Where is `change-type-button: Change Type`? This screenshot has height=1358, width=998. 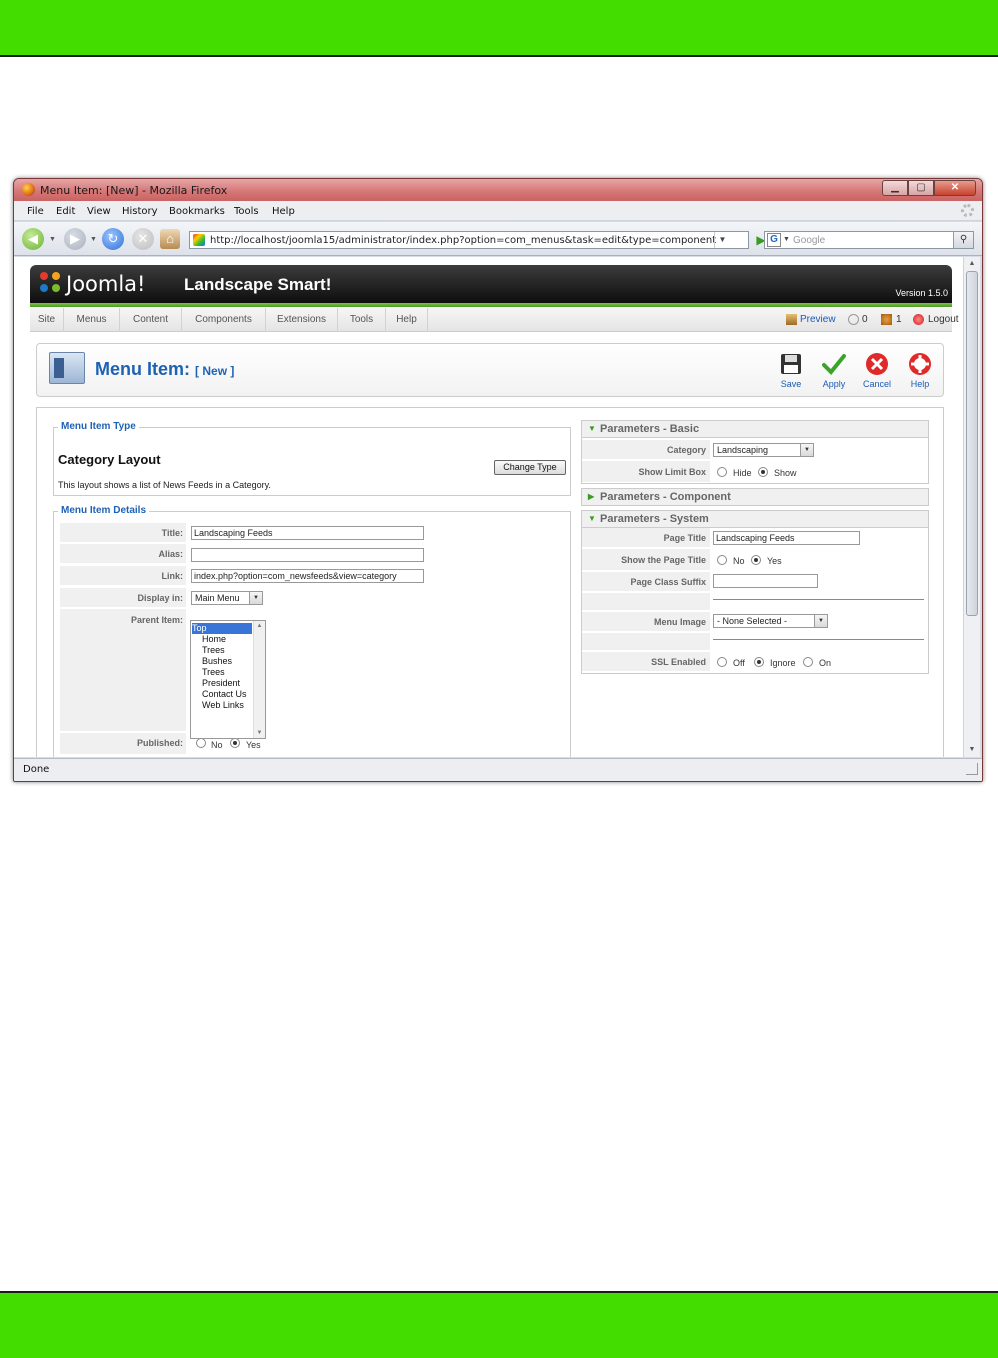 change-type-button: Change Type is located at coordinates (530, 467).